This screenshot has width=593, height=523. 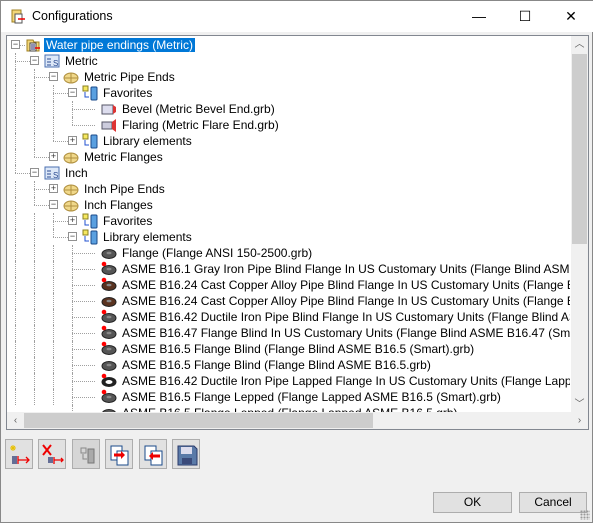 I want to click on tree-item: − S Inch, so click(x=288, y=173).